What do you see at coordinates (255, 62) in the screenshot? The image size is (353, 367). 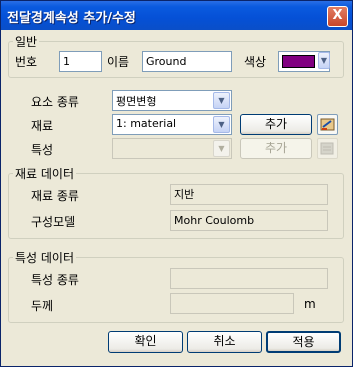 I see `color-label: 색상` at bounding box center [255, 62].